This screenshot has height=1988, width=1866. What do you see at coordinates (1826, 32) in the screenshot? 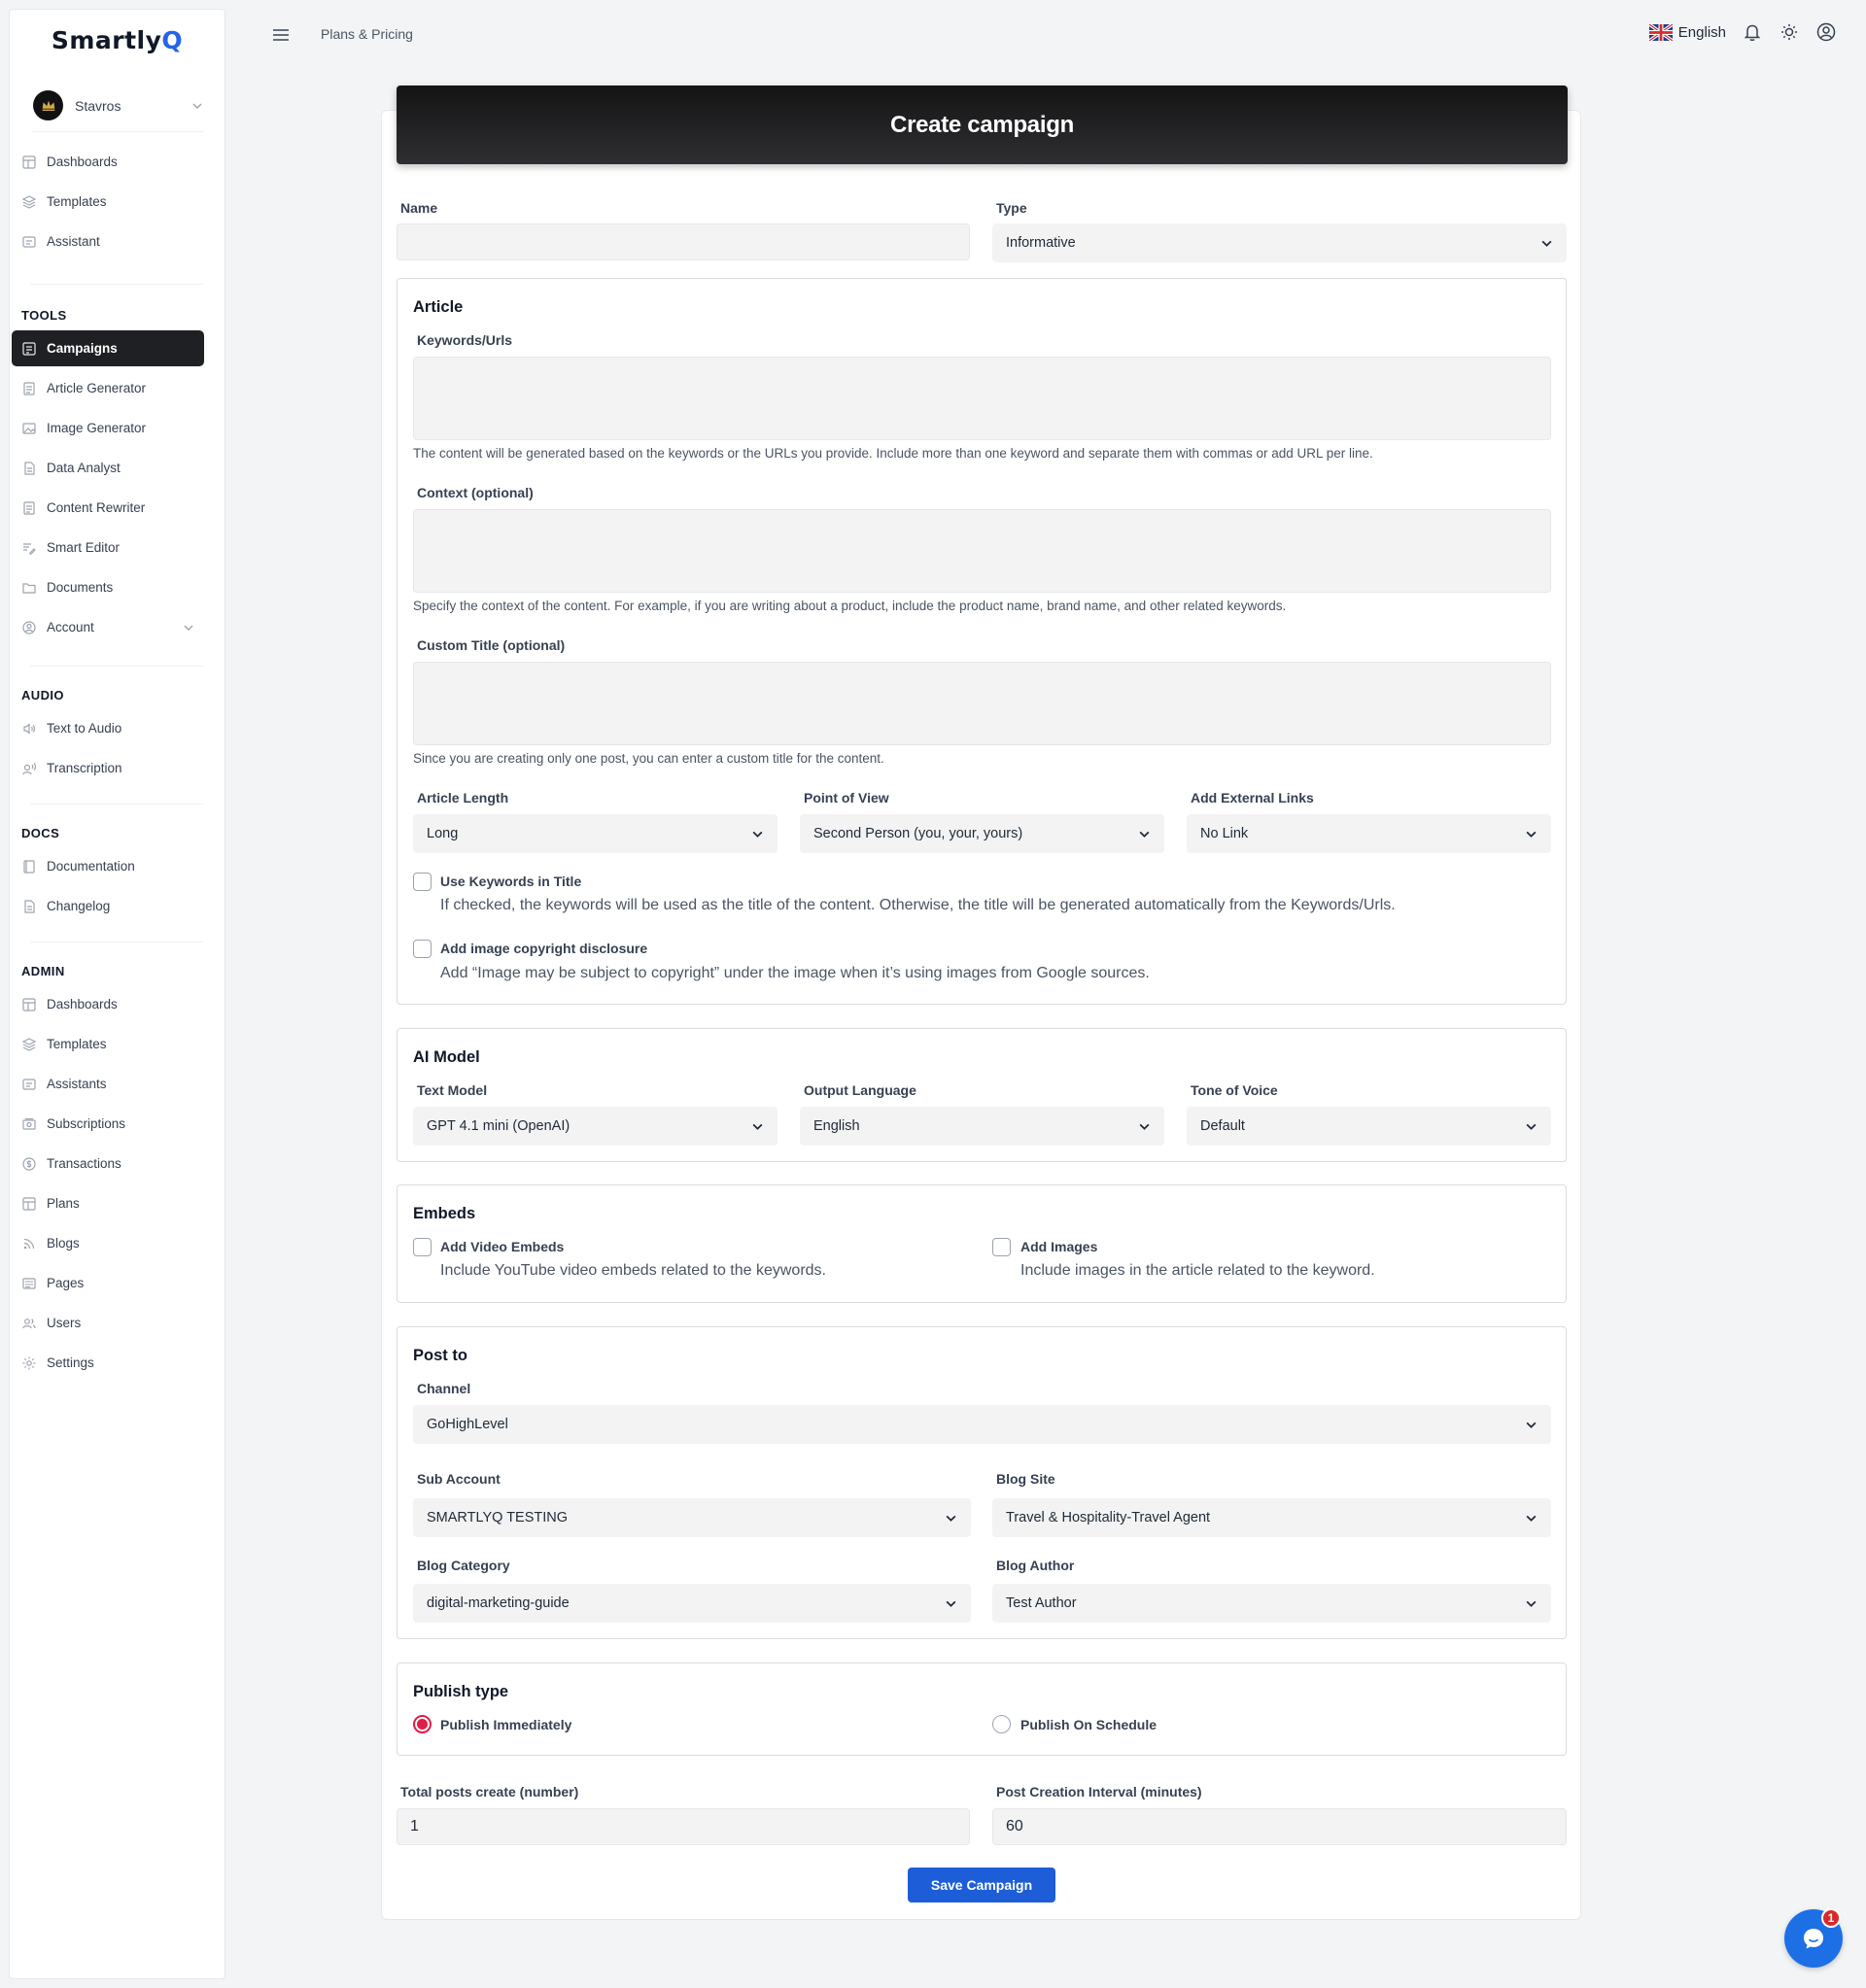
I see `user-profile-icon` at bounding box center [1826, 32].